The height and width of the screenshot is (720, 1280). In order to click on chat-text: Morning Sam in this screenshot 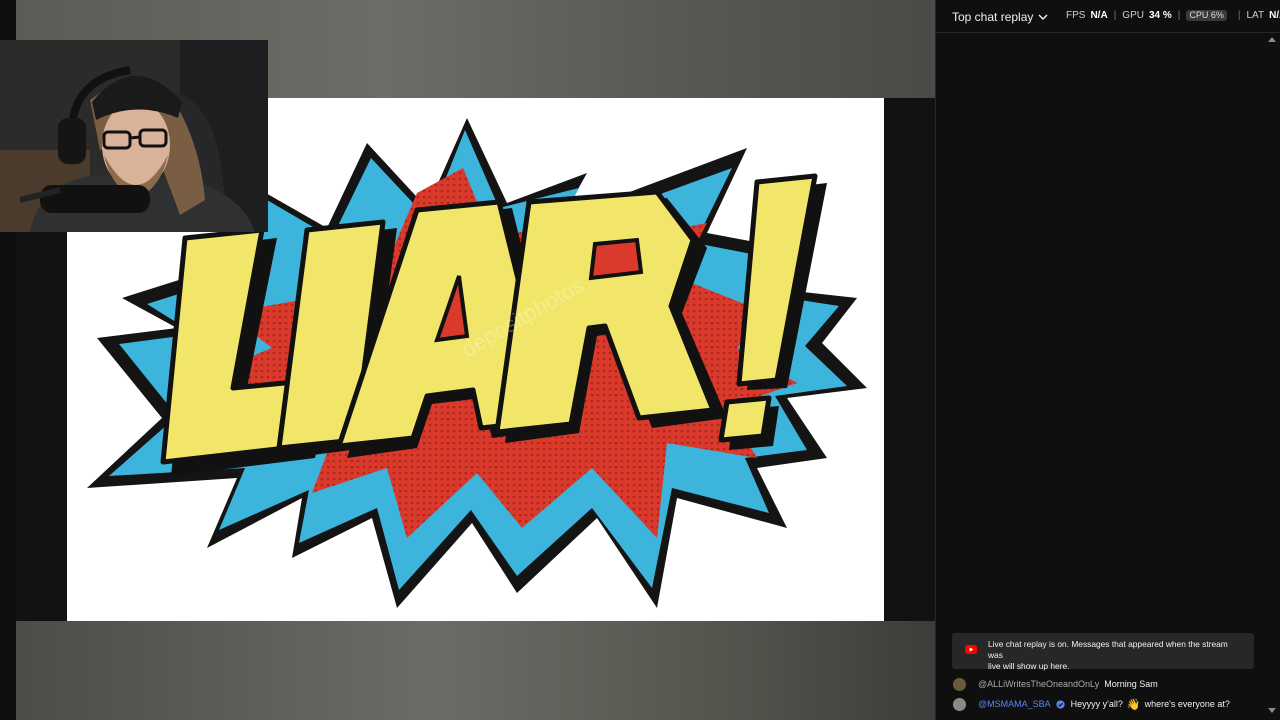, I will do `click(1131, 684)`.